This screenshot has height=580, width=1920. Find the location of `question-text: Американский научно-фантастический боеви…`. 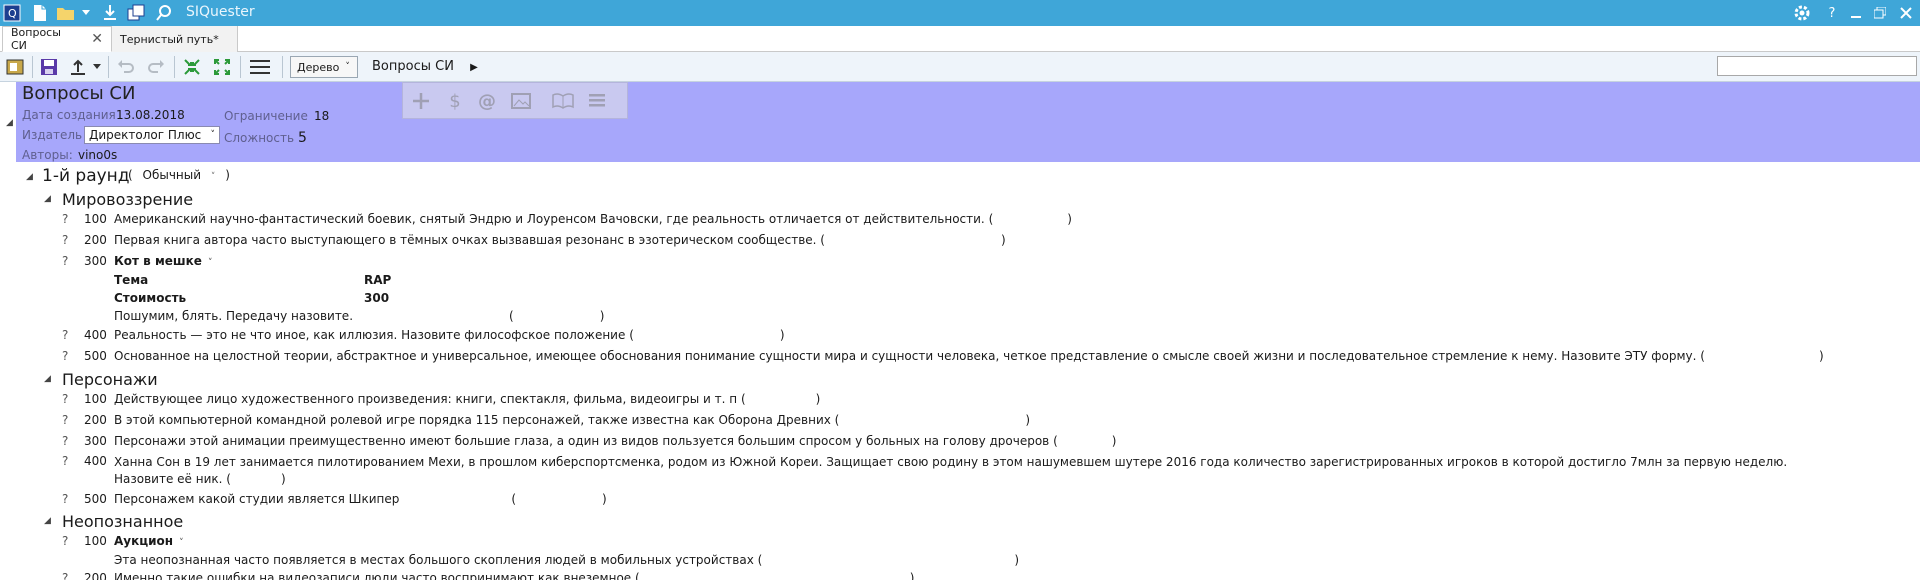

question-text: Американский научно-фантастический боеви… is located at coordinates (593, 219).